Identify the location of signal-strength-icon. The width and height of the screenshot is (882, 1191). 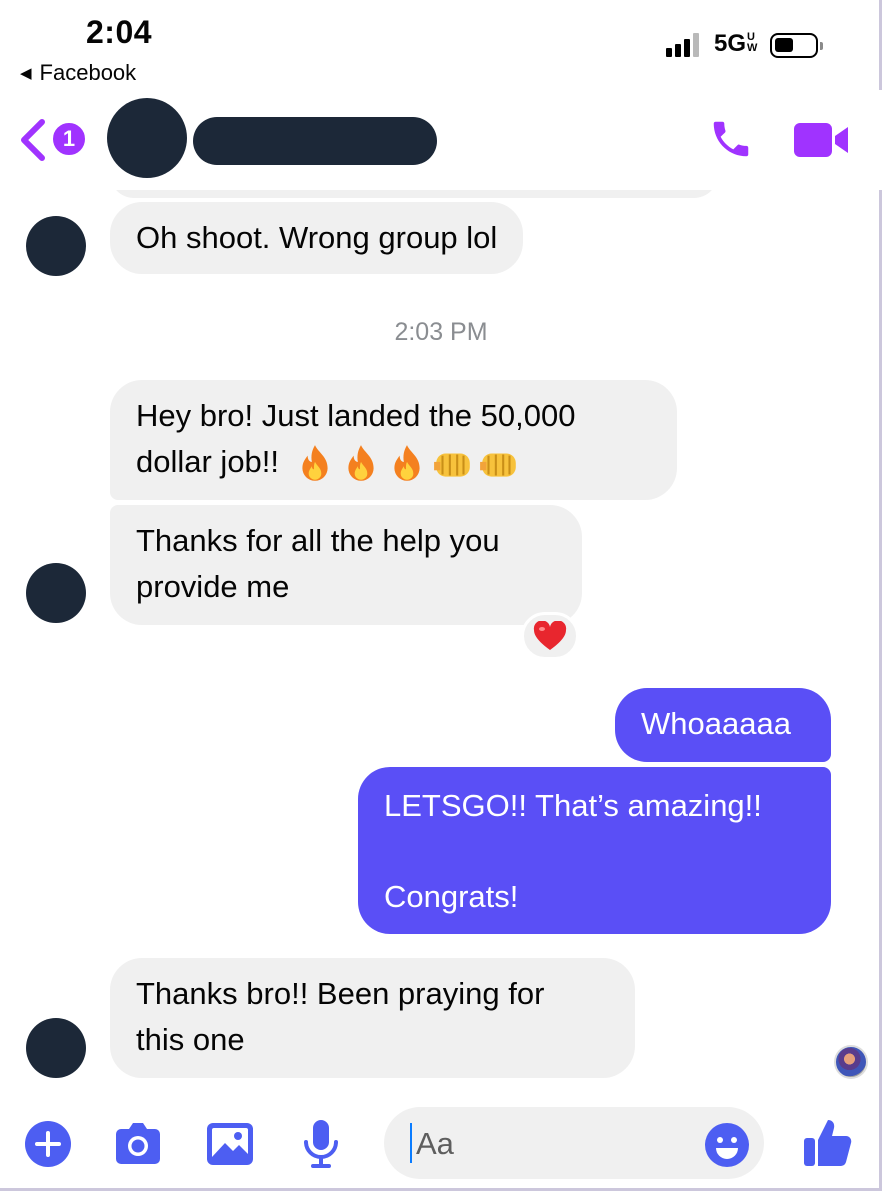
(682, 45).